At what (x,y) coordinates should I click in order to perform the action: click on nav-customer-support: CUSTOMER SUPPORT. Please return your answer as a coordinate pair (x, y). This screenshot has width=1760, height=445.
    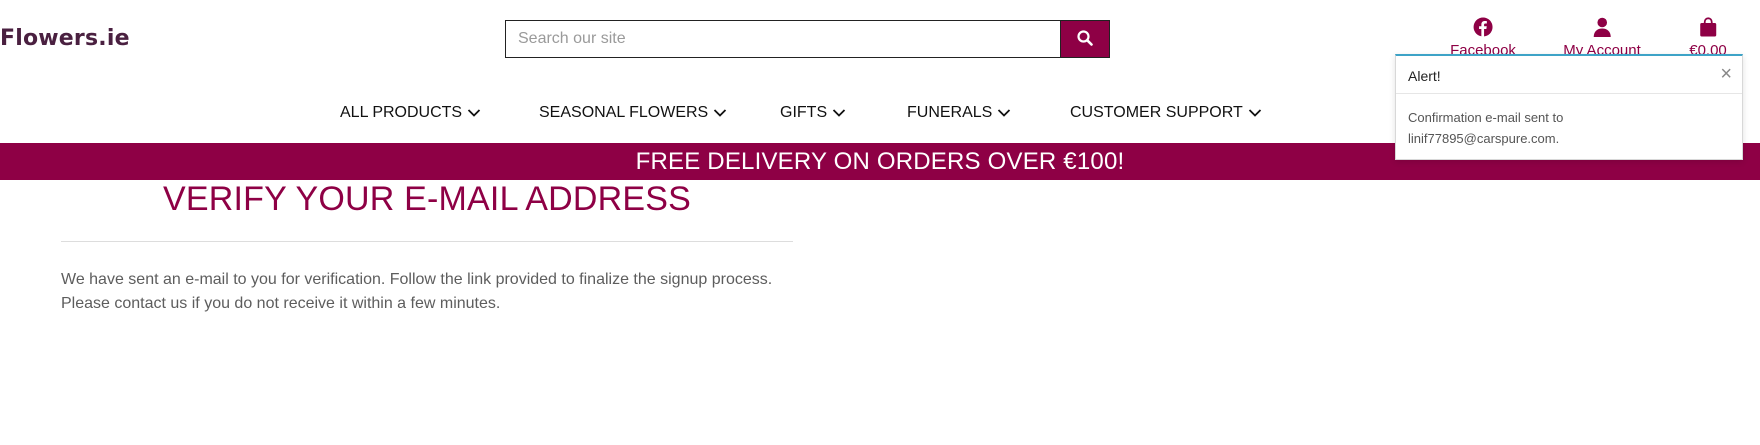
    Looking at the image, I should click on (1166, 113).